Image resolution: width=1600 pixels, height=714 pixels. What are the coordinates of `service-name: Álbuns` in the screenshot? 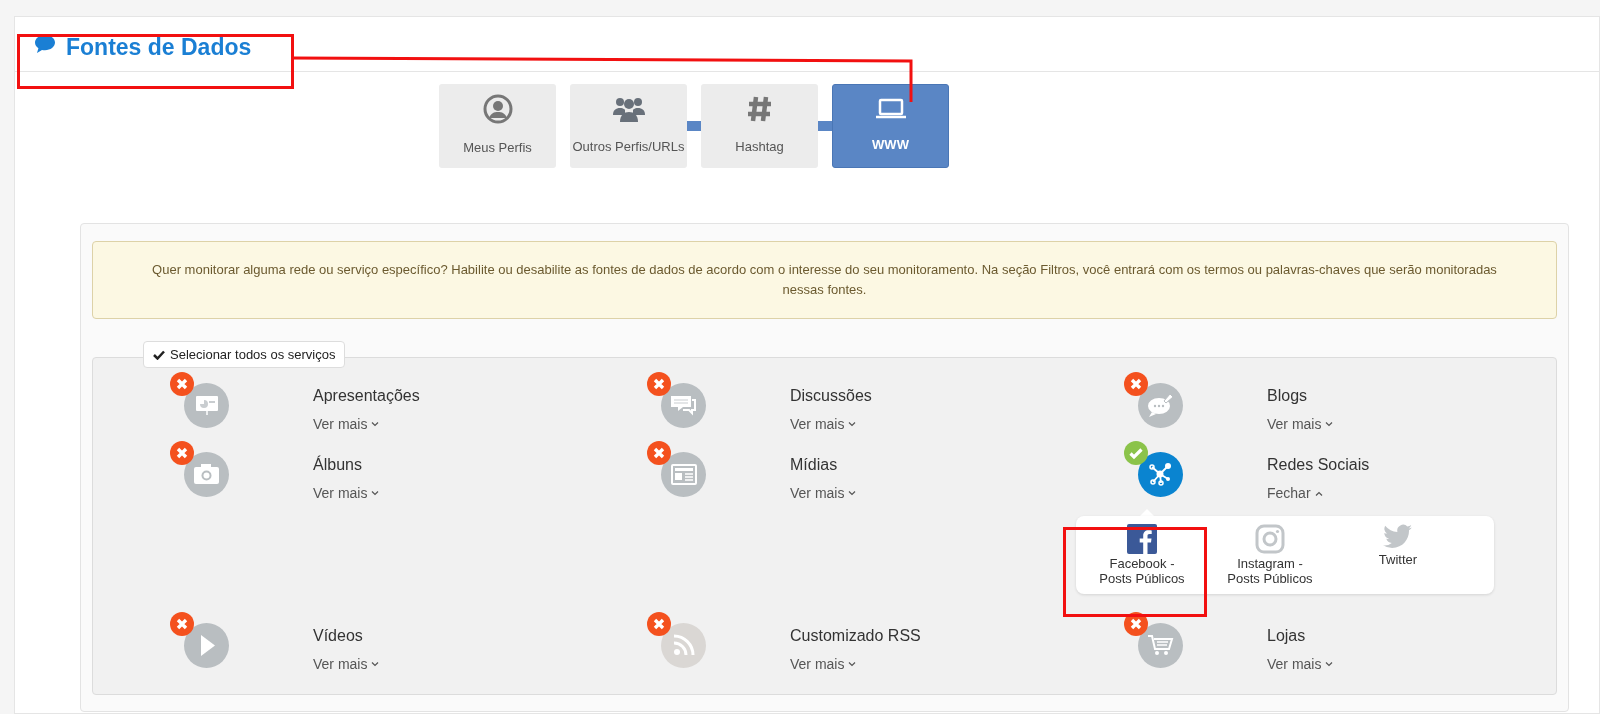 It's located at (337, 464).